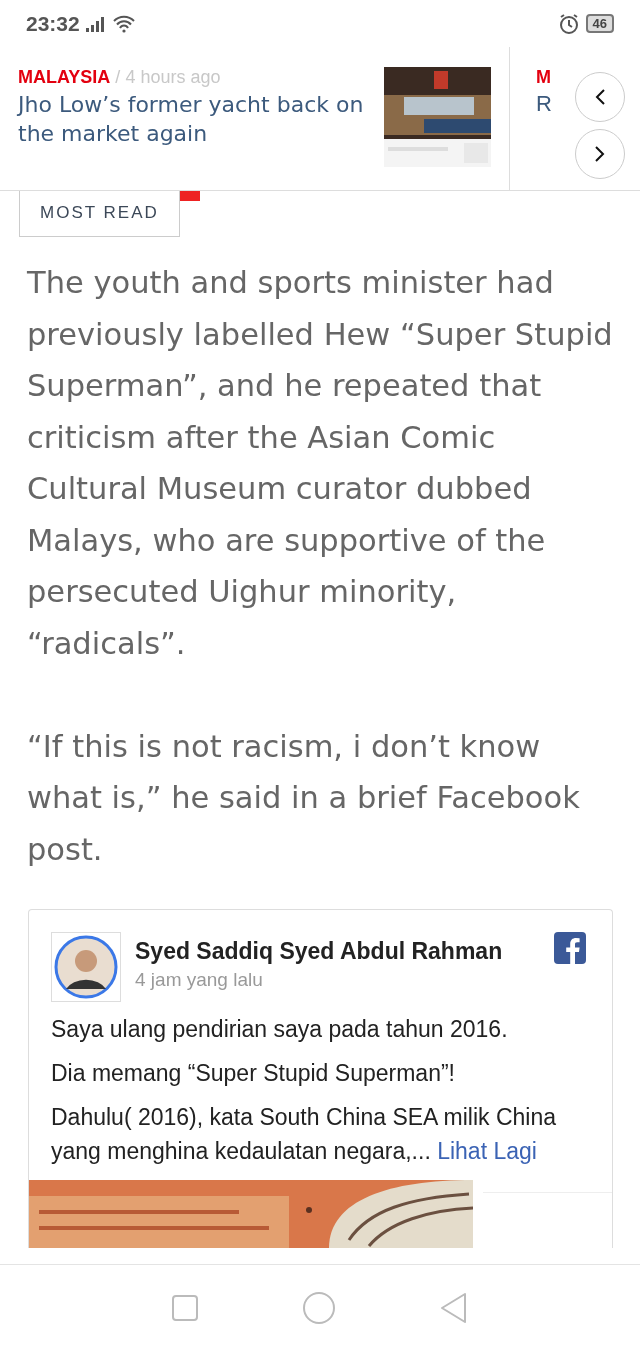 This screenshot has width=640, height=1351. What do you see at coordinates (453, 1308) in the screenshot?
I see `back-icon` at bounding box center [453, 1308].